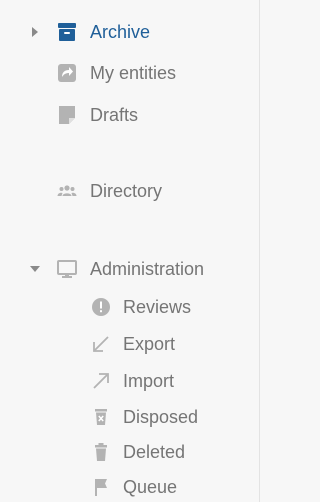 The image size is (320, 502). I want to click on arrow-up-right-icon, so click(101, 381).